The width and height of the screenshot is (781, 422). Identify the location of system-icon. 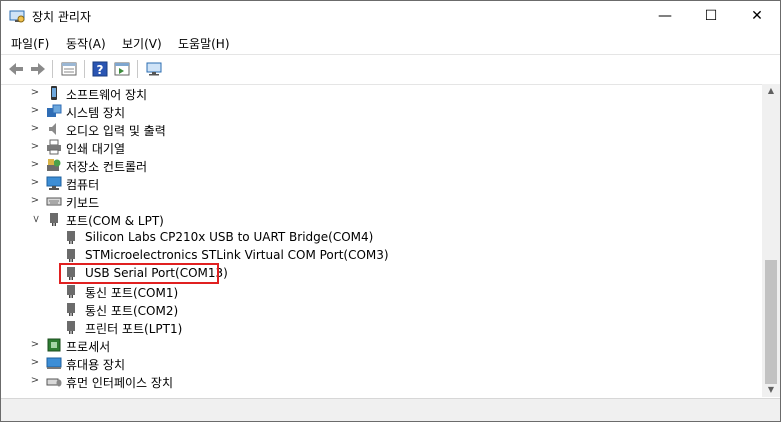
(54, 110).